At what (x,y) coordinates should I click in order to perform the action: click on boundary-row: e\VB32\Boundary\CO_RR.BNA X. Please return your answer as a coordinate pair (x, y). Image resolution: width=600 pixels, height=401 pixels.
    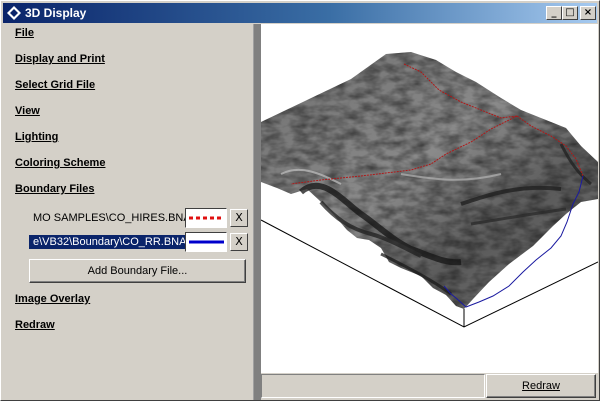
    Looking at the image, I should click on (138, 242).